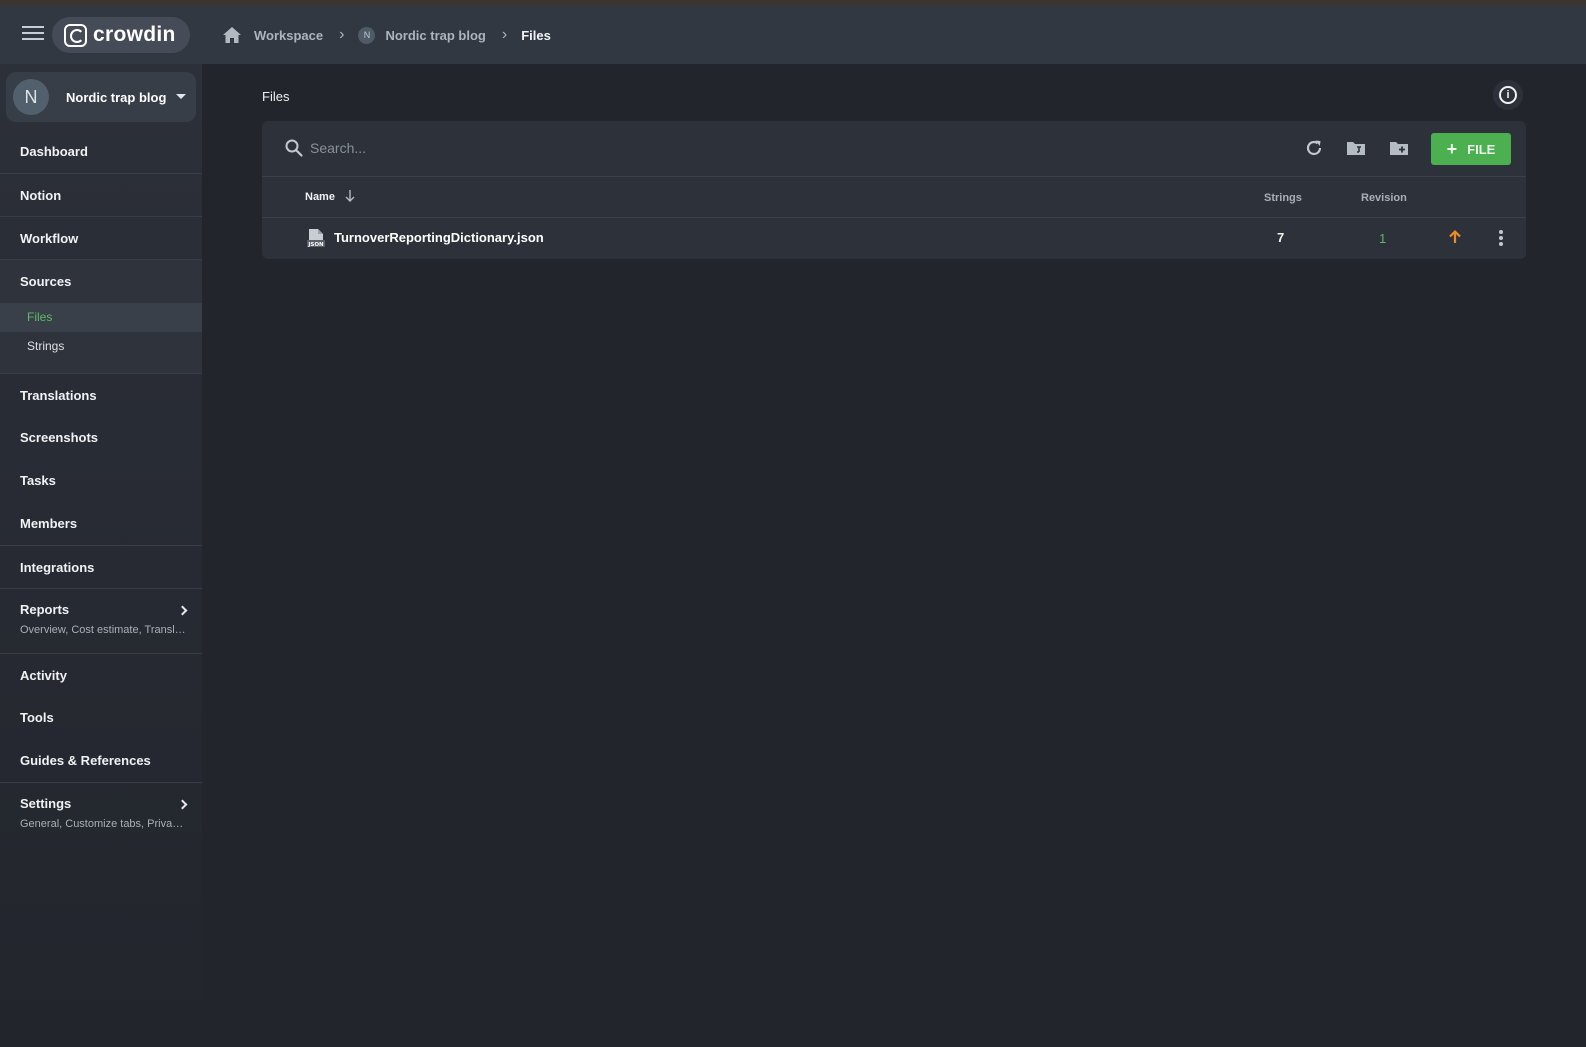 The image size is (1586, 1047). I want to click on home-icon, so click(232, 35).